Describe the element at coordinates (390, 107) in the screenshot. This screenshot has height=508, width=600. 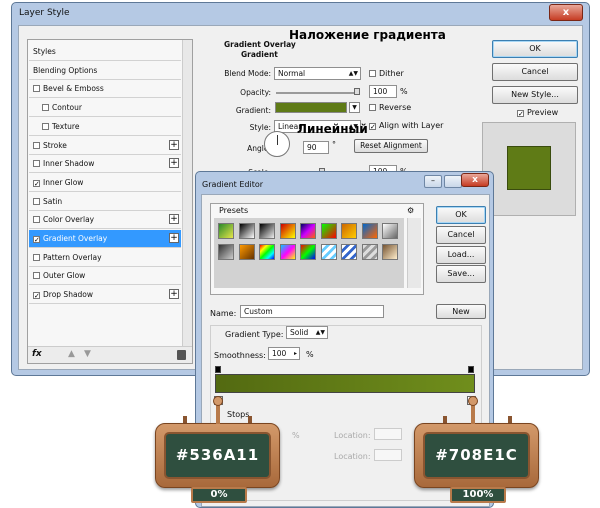
I see `reverse-checkbox: Reverse` at that location.